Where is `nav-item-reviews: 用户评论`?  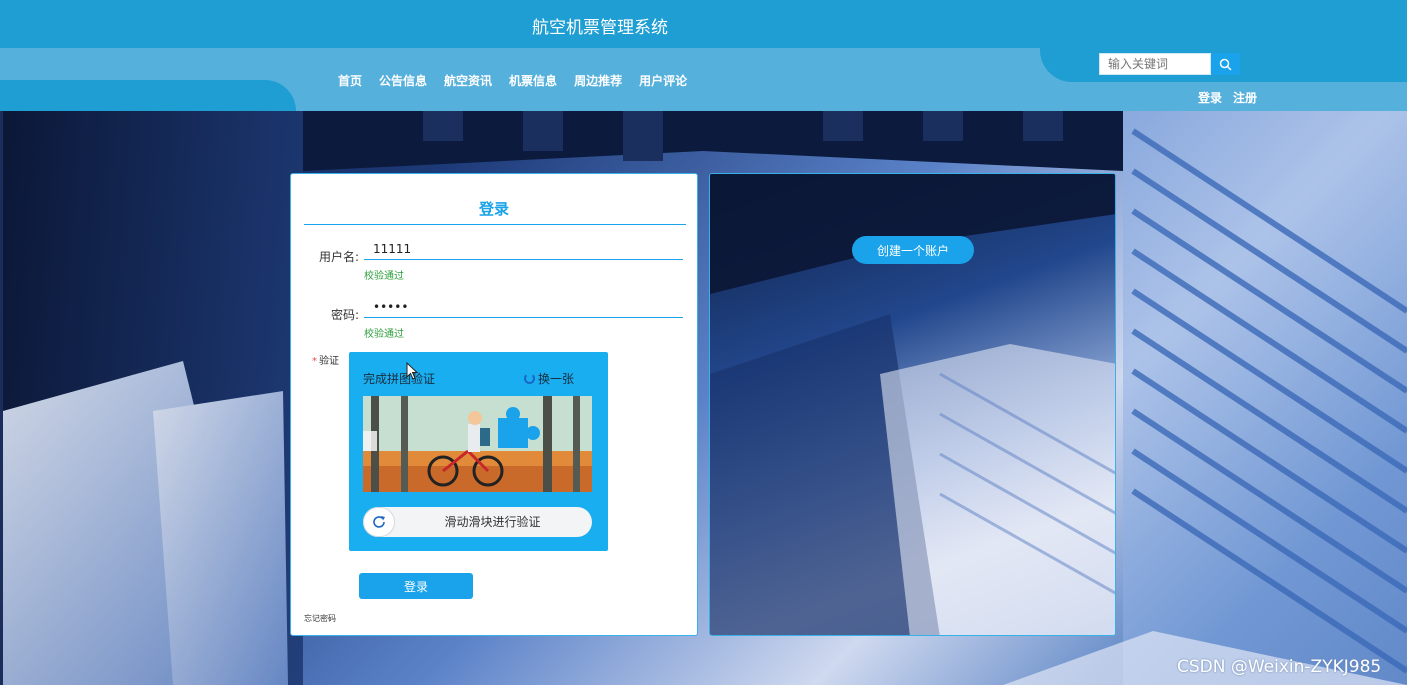 nav-item-reviews: 用户评论 is located at coordinates (663, 80).